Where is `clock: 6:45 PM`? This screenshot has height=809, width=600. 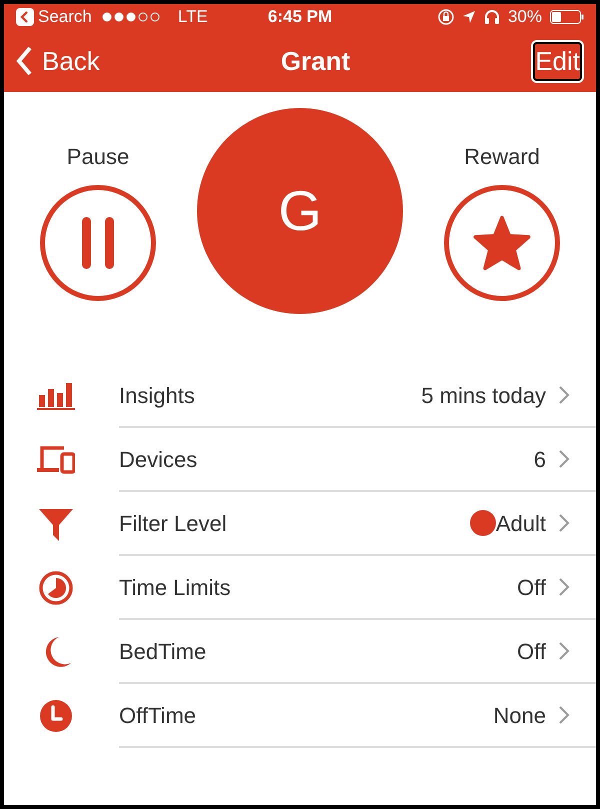 clock: 6:45 PM is located at coordinates (300, 17).